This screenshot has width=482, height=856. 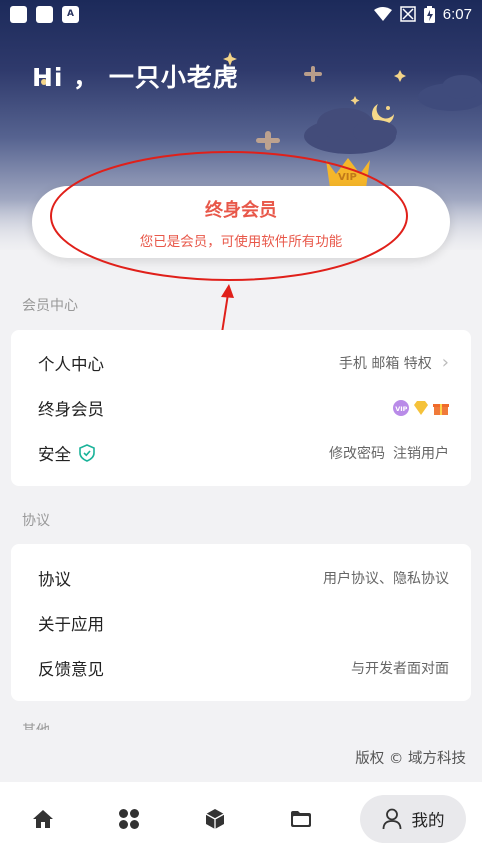 I want to click on row-agreement: 协议 用户协议、隐私协议, so click(x=241, y=577).